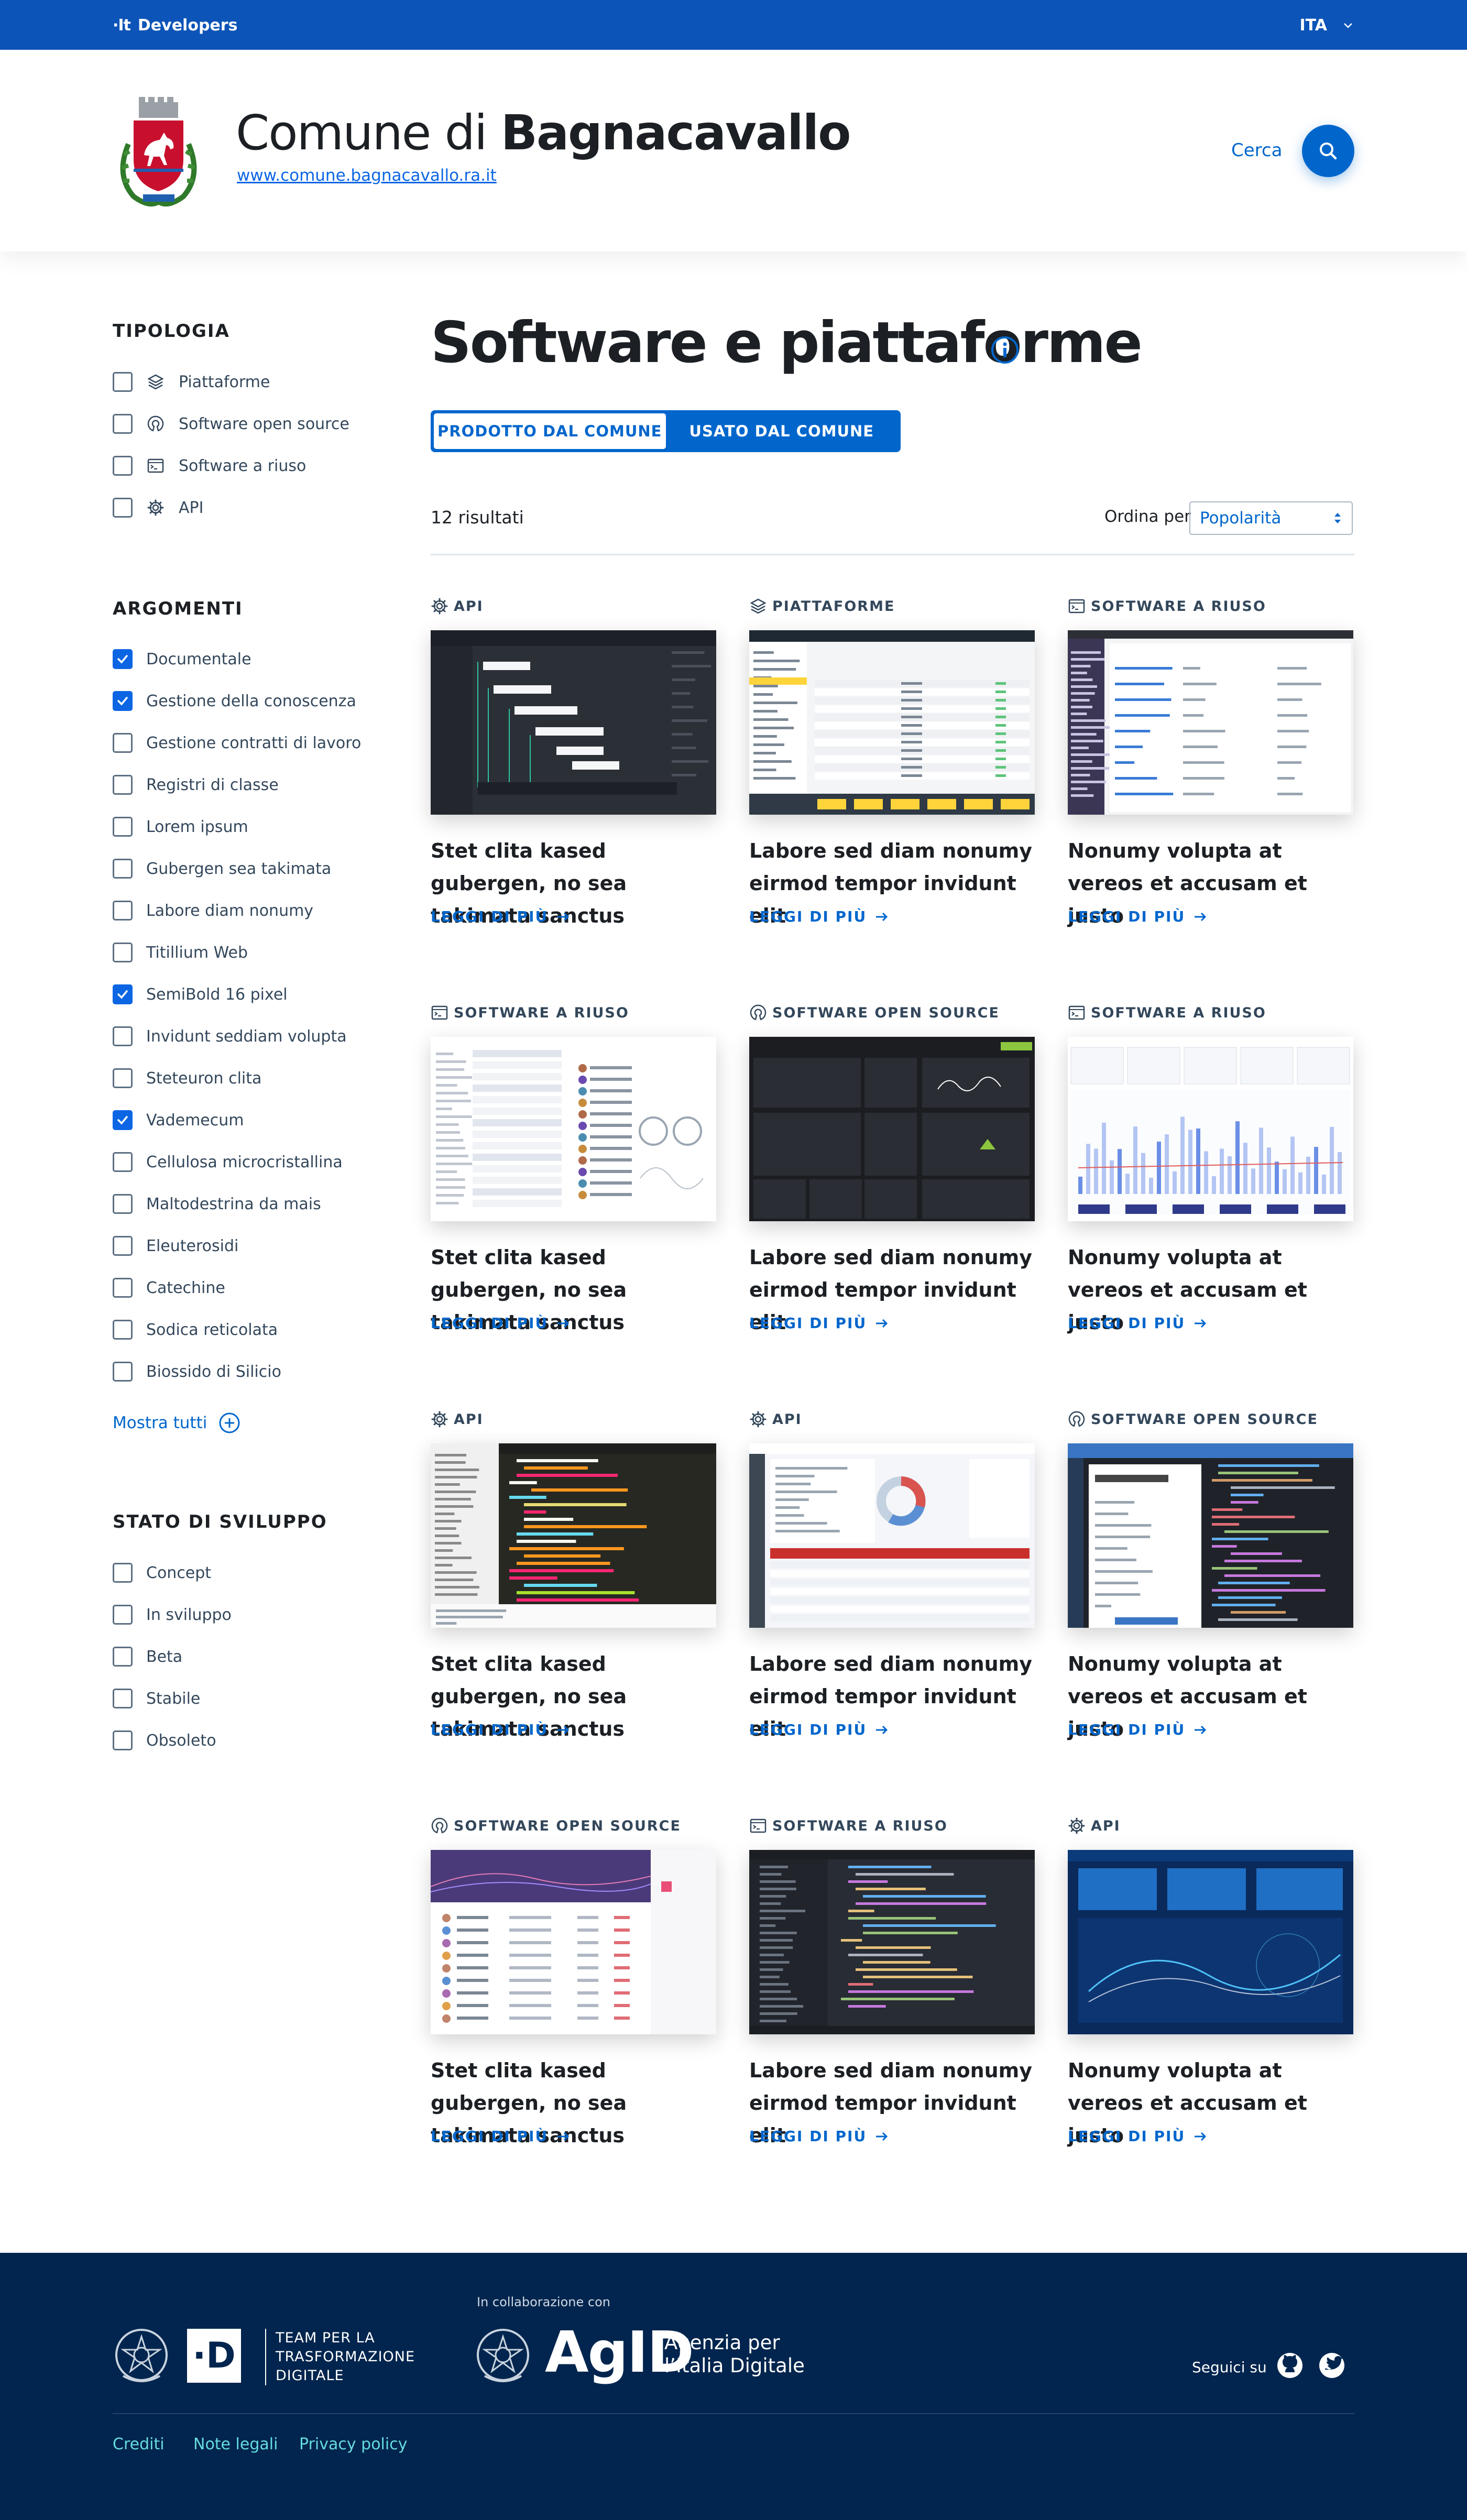  Describe the element at coordinates (175, 26) in the screenshot. I see `developers-brand: ·It Developers` at that location.